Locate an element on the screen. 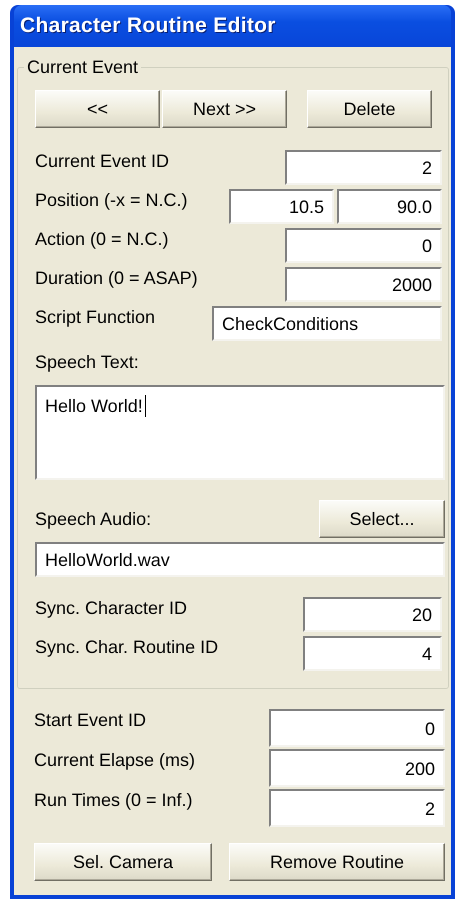 The image size is (460, 903). nav-button: Delete is located at coordinates (369, 109).